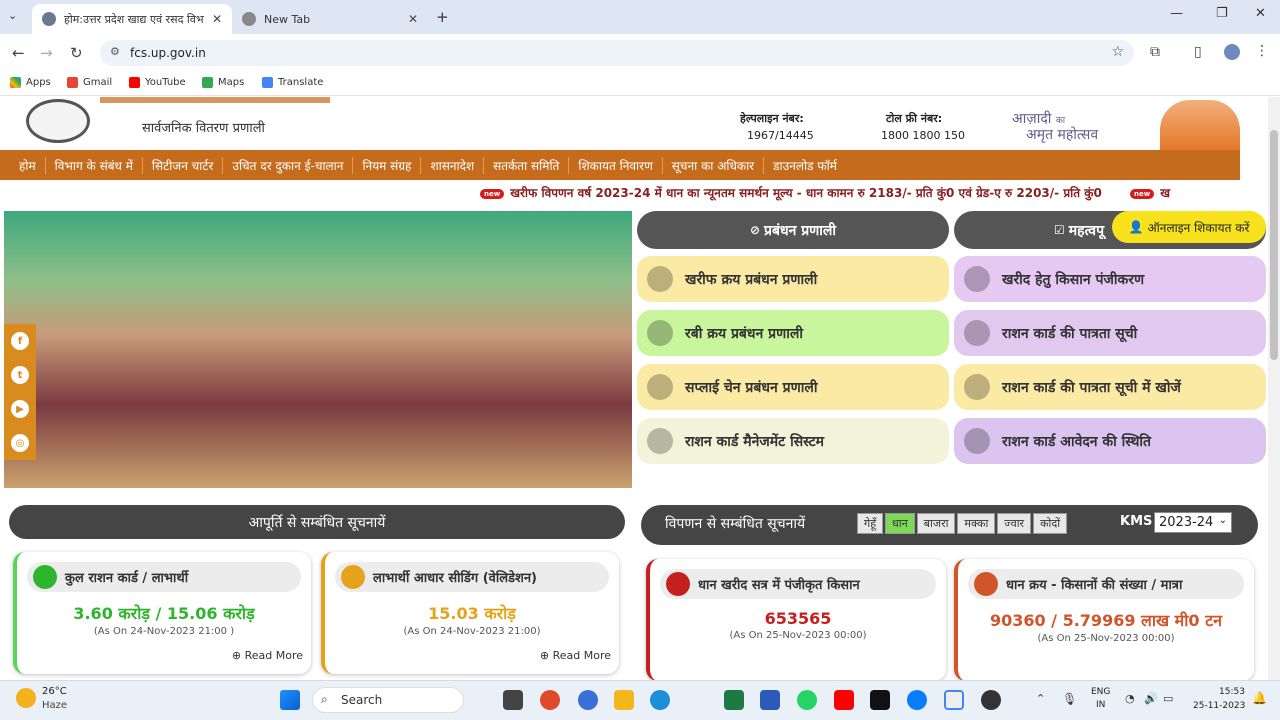  What do you see at coordinates (770, 700) in the screenshot?
I see `word-icon` at bounding box center [770, 700].